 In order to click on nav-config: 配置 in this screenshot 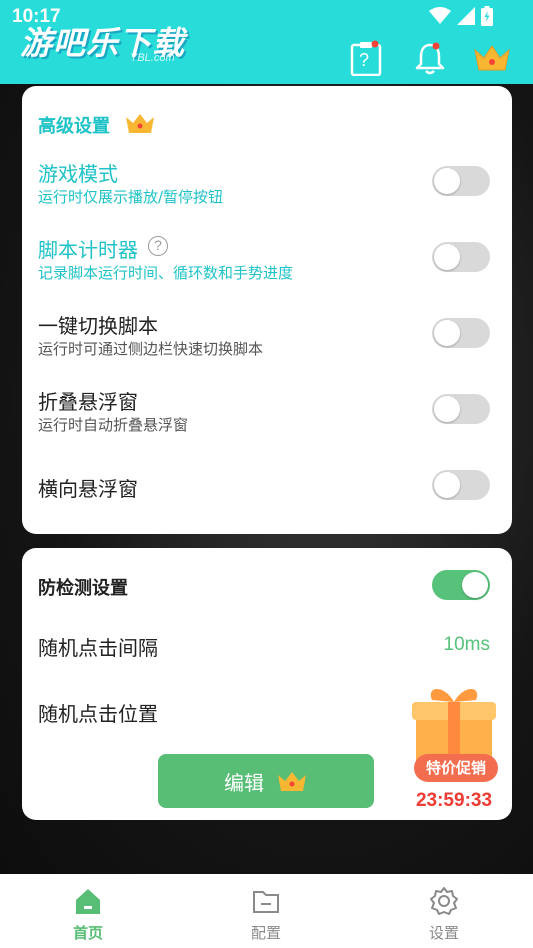, I will do `click(266, 914)`.